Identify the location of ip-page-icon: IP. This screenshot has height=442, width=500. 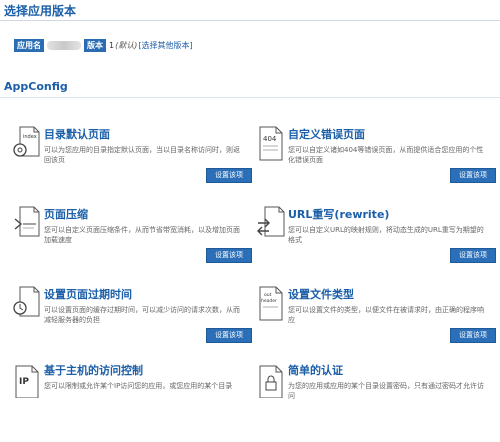
(27, 381).